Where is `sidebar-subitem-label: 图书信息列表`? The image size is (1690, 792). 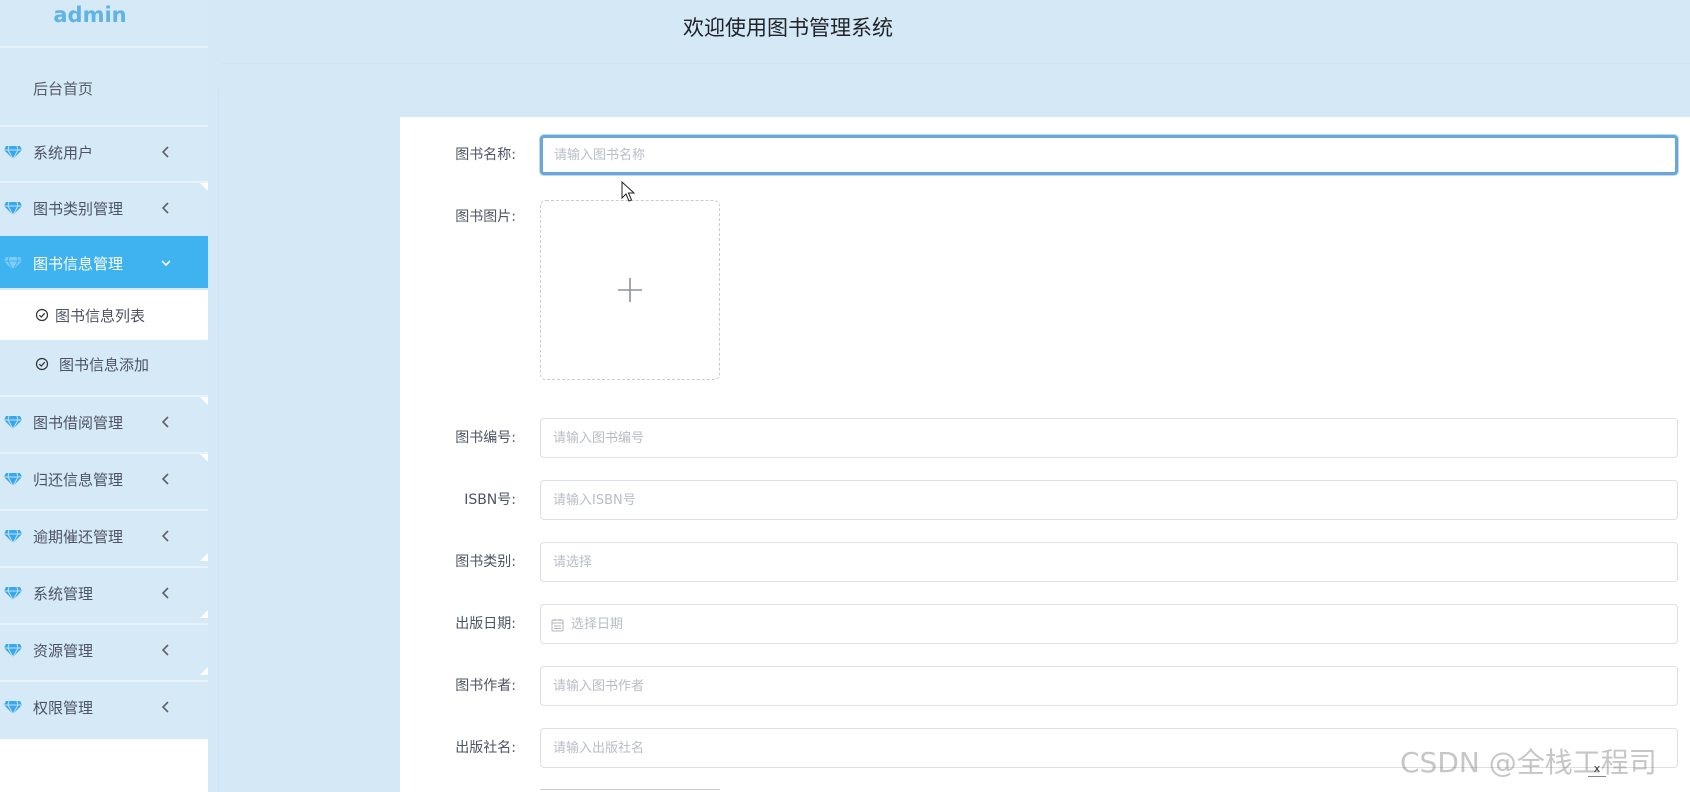
sidebar-subitem-label: 图书信息列表 is located at coordinates (100, 315).